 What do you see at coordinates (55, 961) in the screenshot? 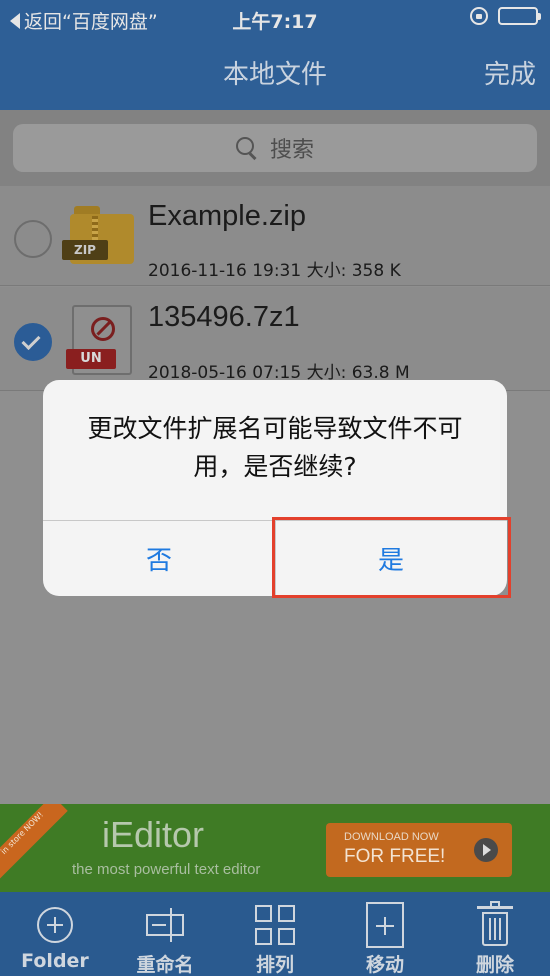
I see `tool-label: Folder` at bounding box center [55, 961].